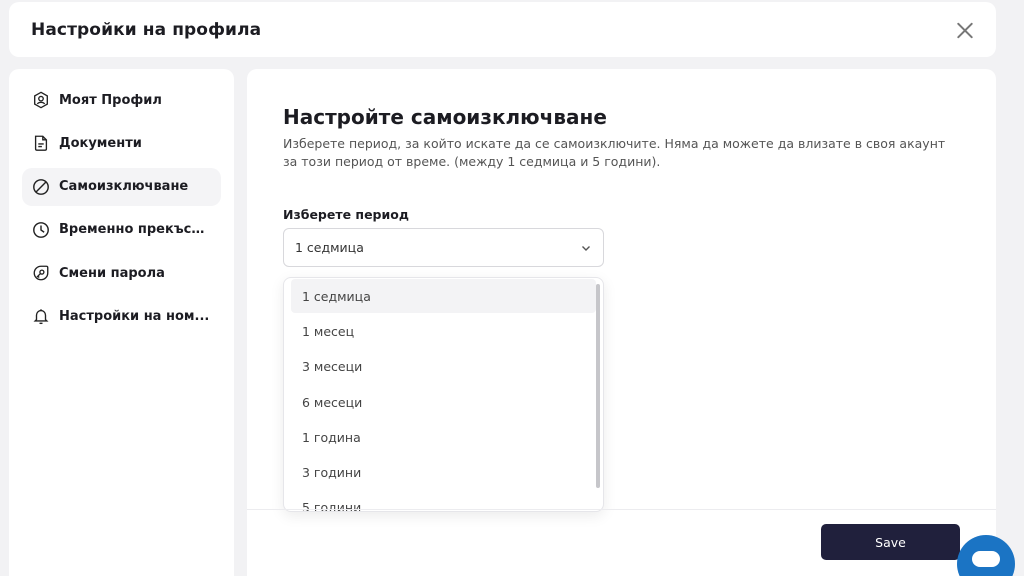 The width and height of the screenshot is (1024, 576). I want to click on chat-icon, so click(986, 559).